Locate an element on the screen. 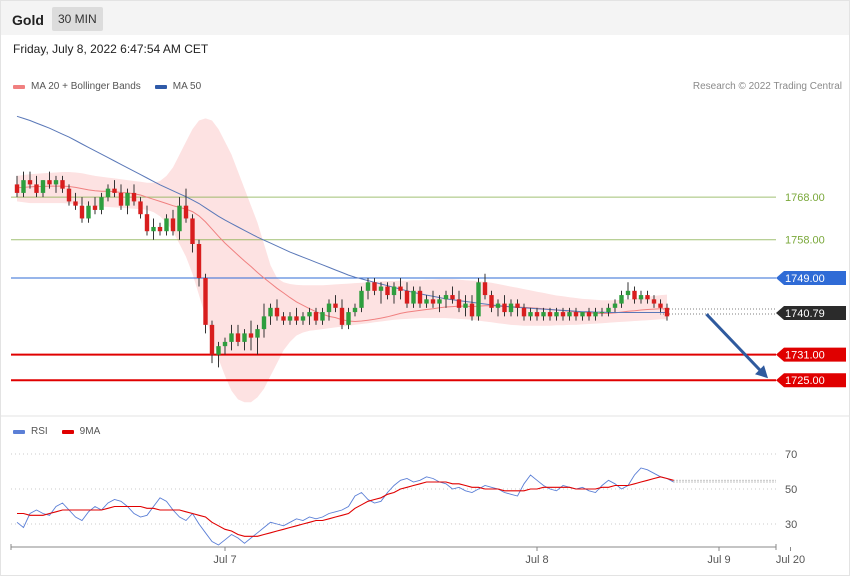  rsi-level-label-50: 50 is located at coordinates (791, 490).